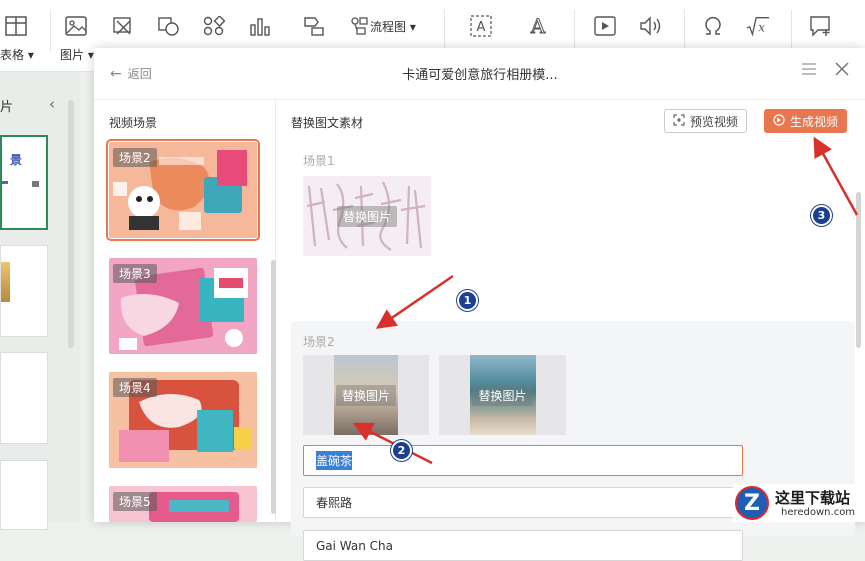 The image size is (865, 561). What do you see at coordinates (355, 545) in the screenshot?
I see `text-field-value: Gai Wan Cha` at bounding box center [355, 545].